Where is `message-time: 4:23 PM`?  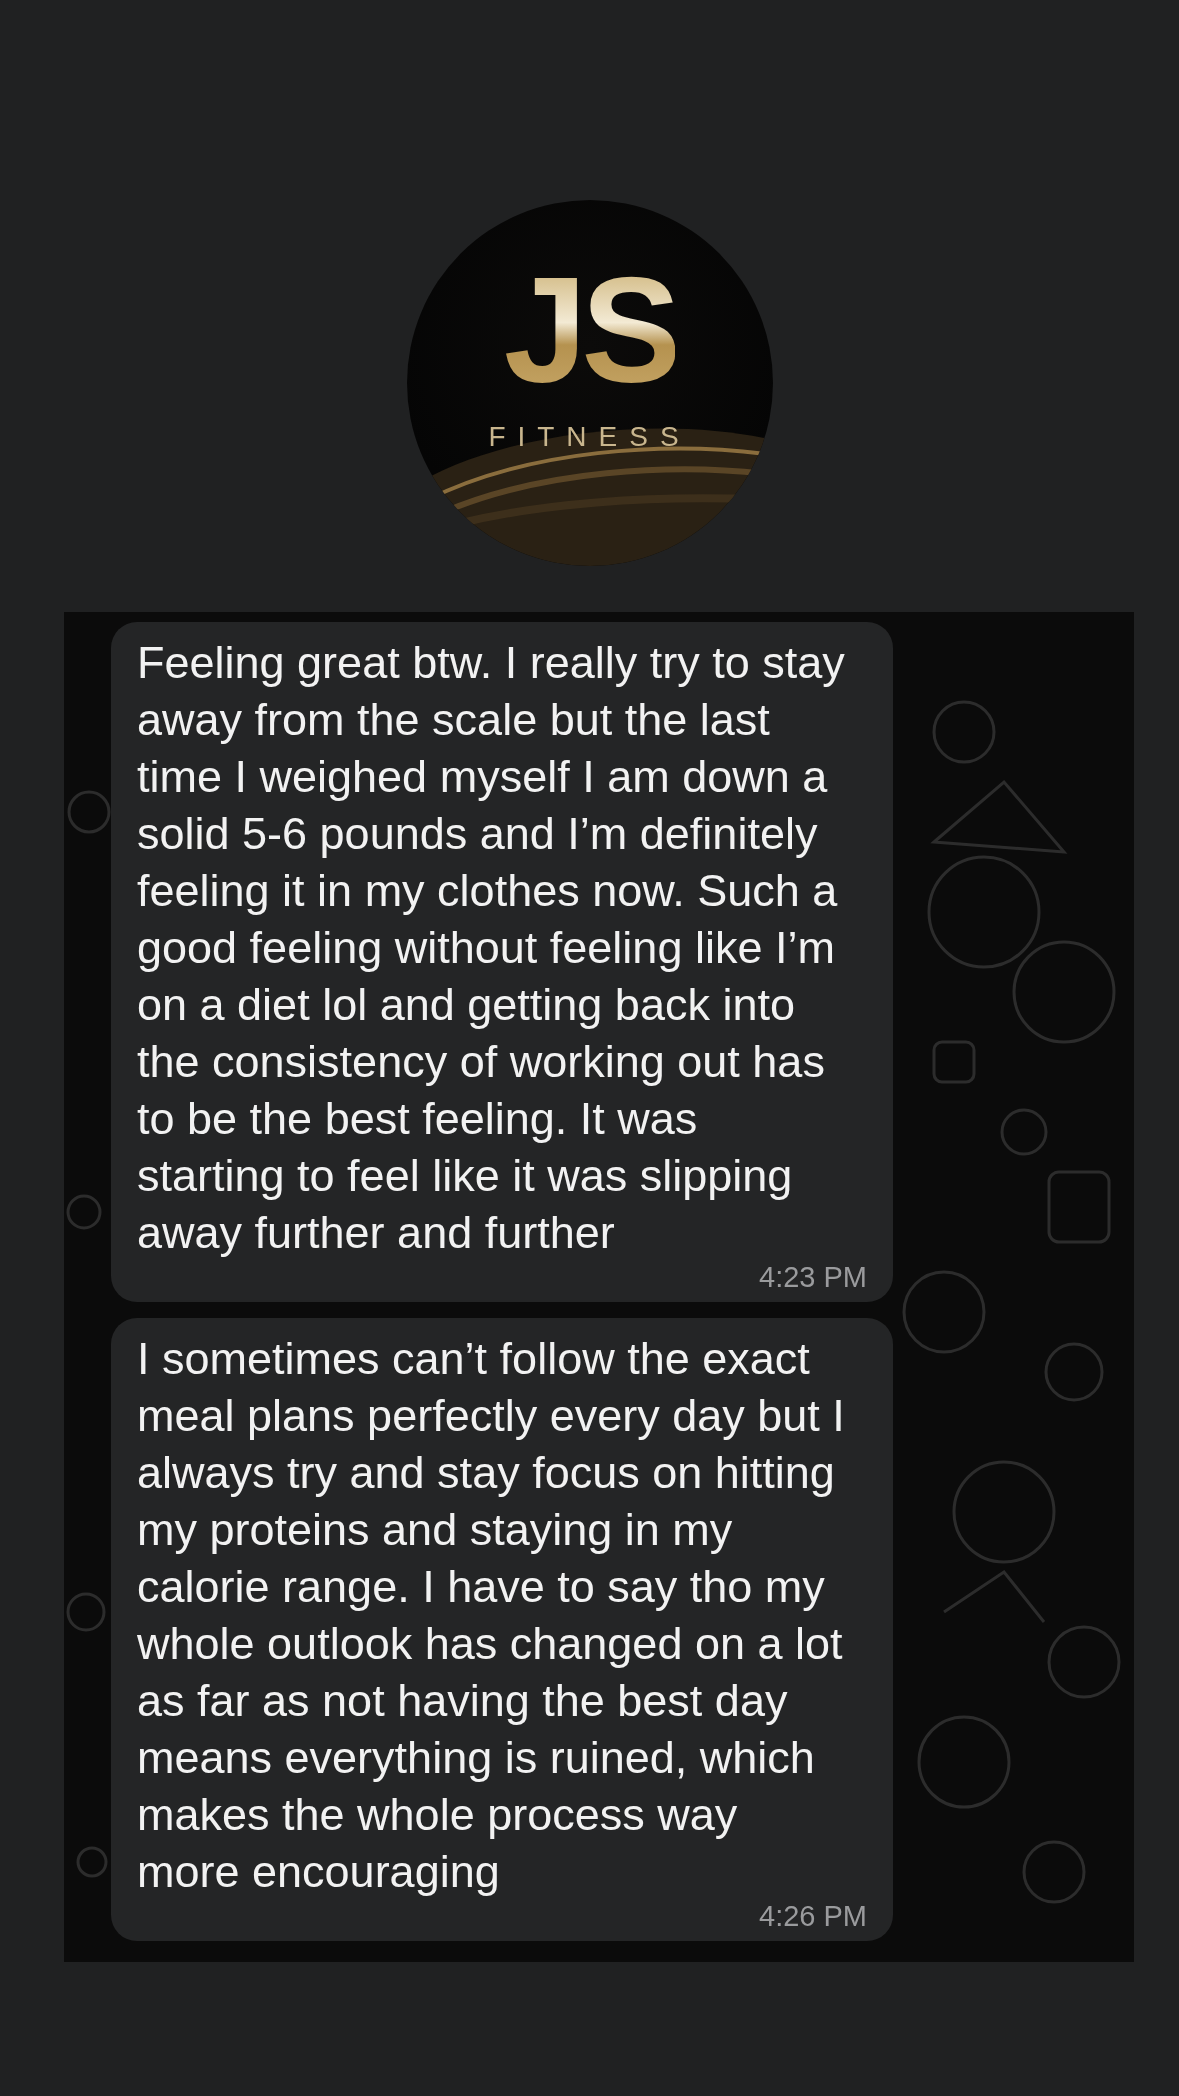 message-time: 4:23 PM is located at coordinates (813, 1277).